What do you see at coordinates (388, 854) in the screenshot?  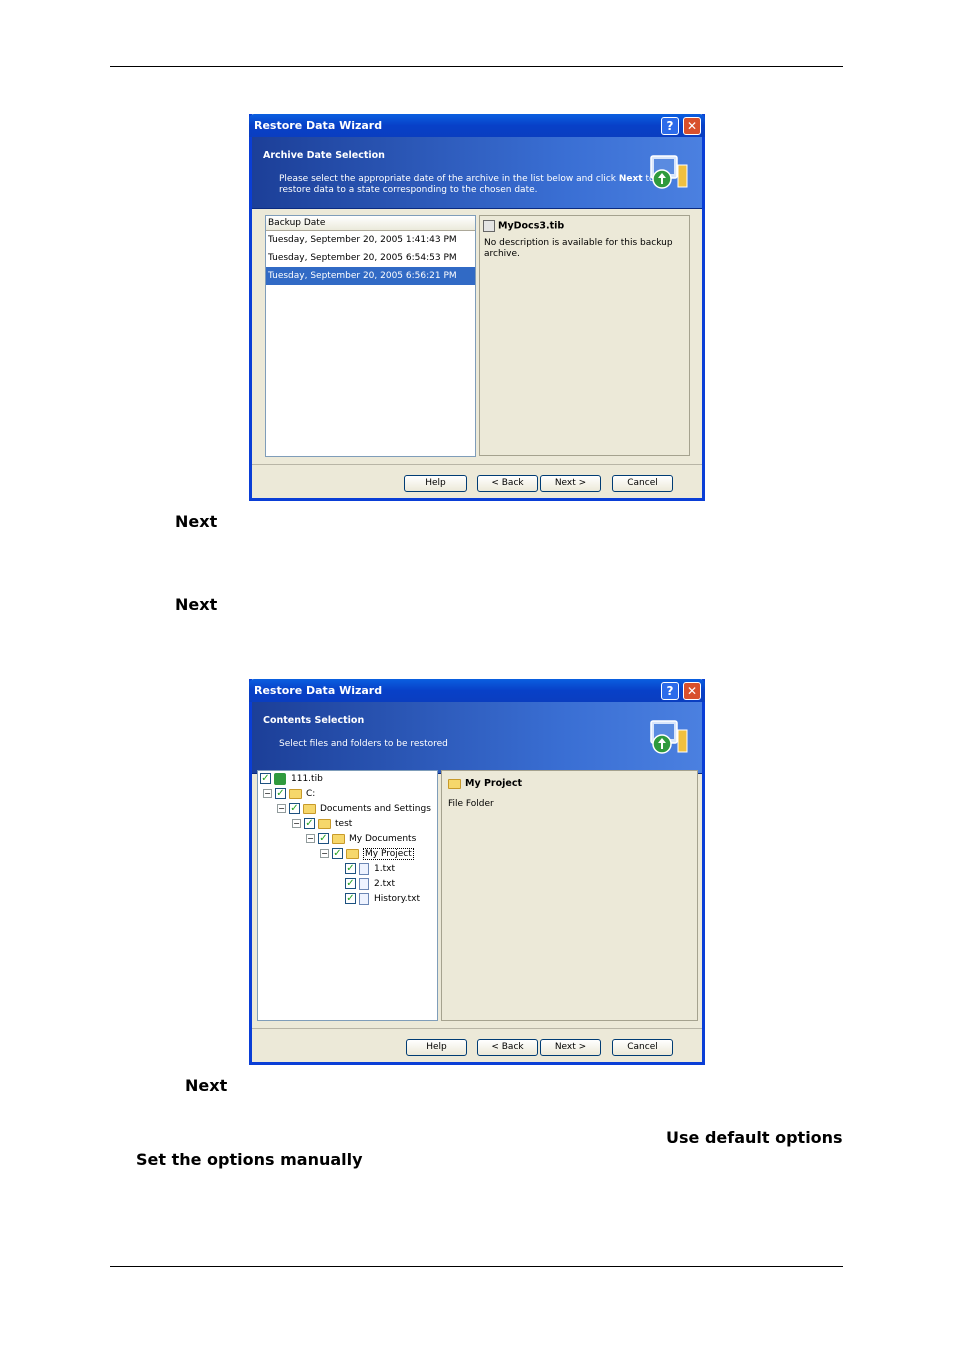 I see `tree-node-label: My Project` at bounding box center [388, 854].